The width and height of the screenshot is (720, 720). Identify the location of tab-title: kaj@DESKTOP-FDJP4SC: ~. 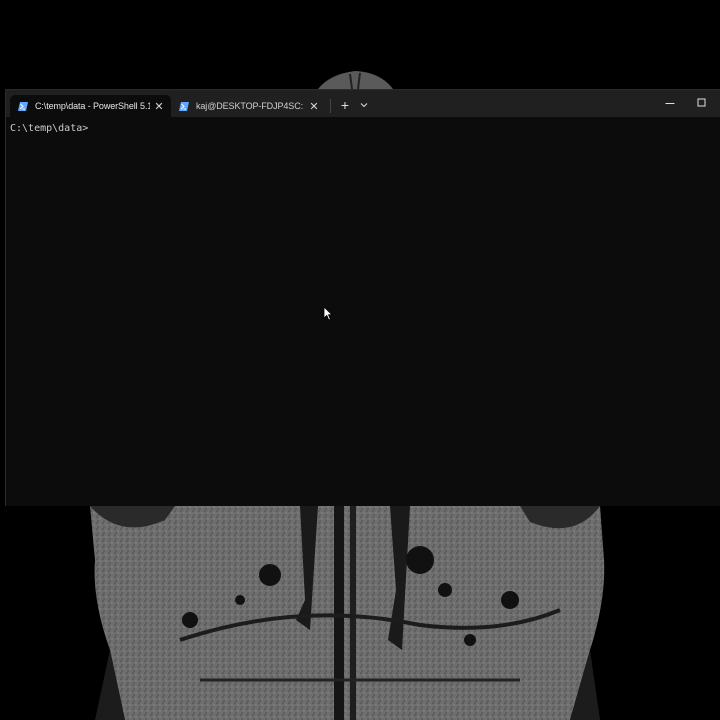
(250, 106).